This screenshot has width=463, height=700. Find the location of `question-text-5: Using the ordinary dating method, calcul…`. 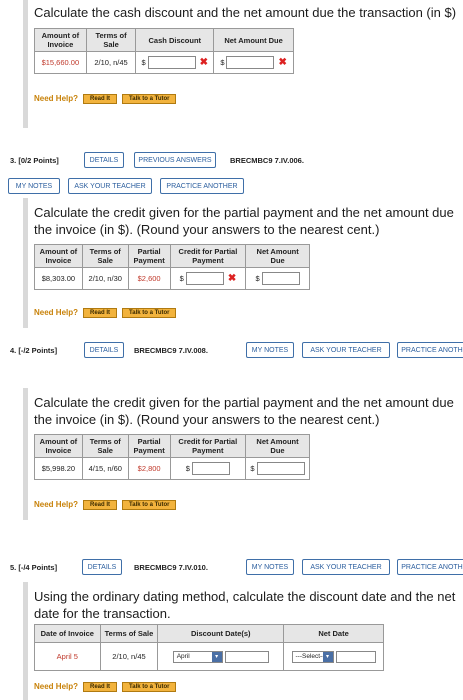

question-text-5: Using the ordinary dating method, calcul… is located at coordinates (245, 605).